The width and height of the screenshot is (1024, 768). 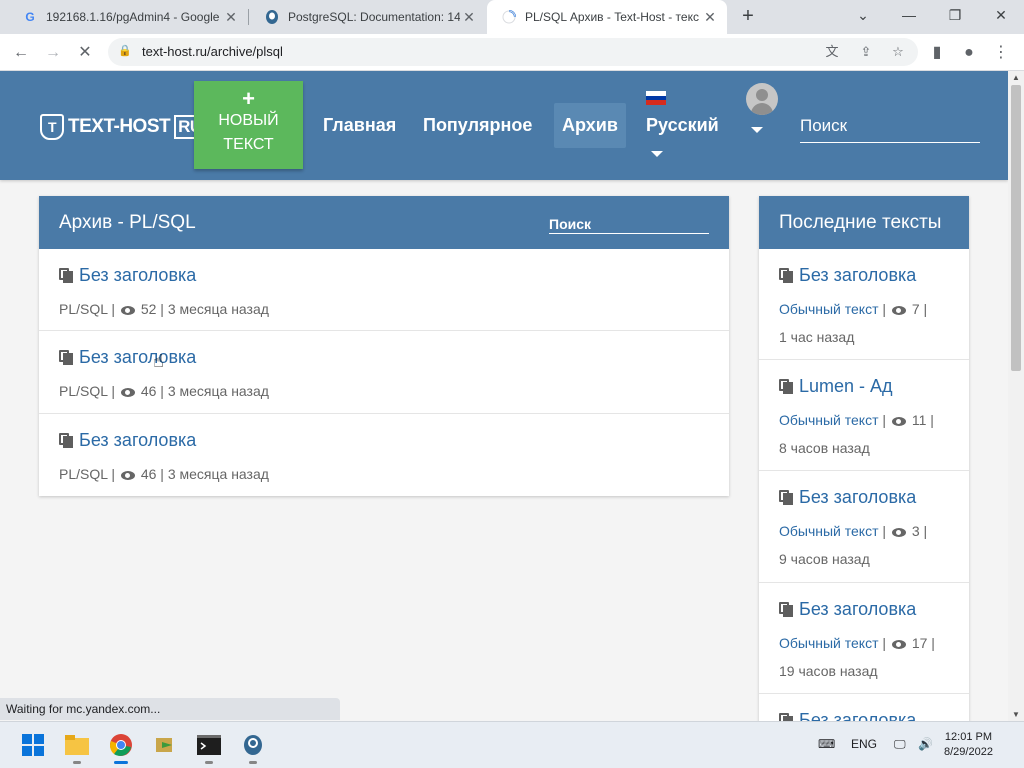 What do you see at coordinates (384, 222) in the screenshot?
I see `archive-panel-header: Архив - PL/SQL` at bounding box center [384, 222].